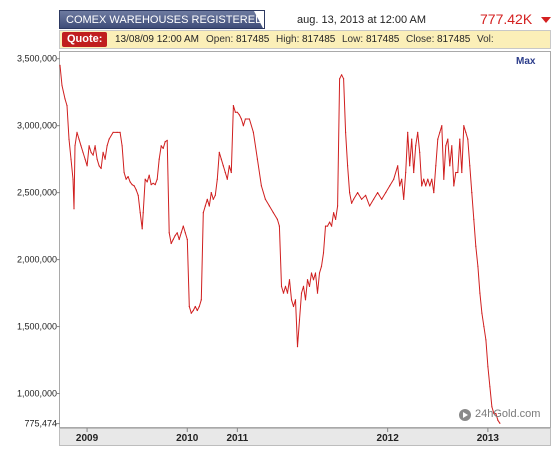 The width and height of the screenshot is (560, 451). I want to click on play-icon, so click(465, 415).